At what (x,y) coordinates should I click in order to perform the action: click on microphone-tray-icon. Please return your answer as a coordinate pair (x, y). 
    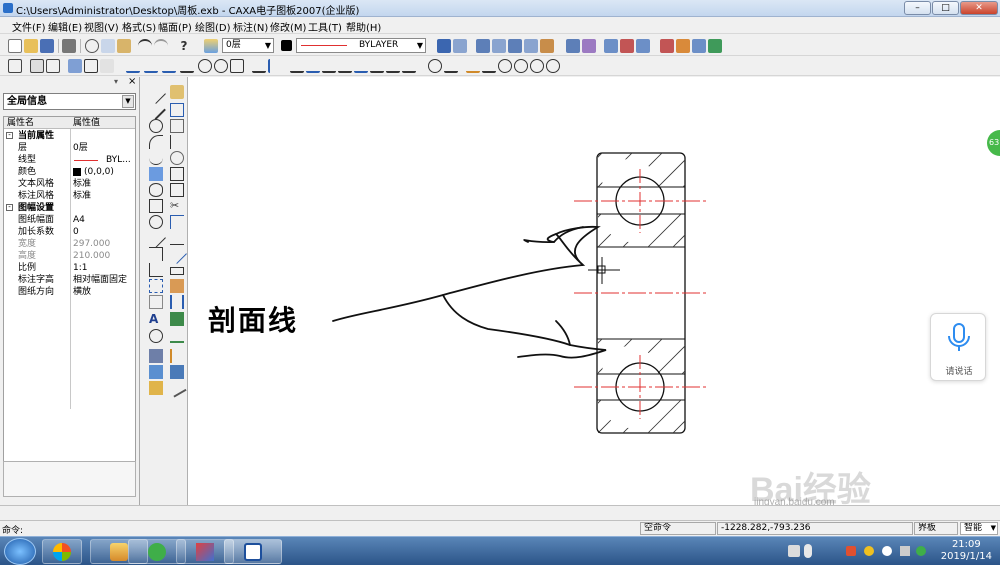
    Looking at the image, I should click on (808, 551).